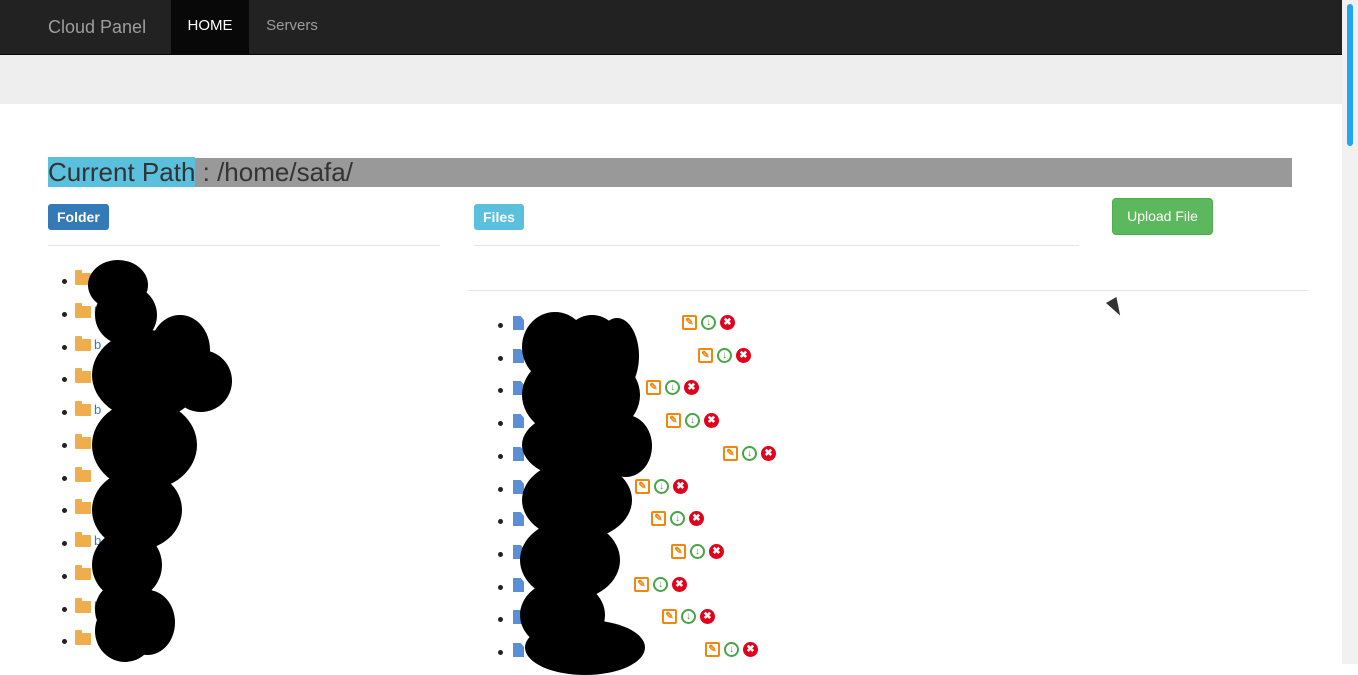 This screenshot has height=675, width=1358. What do you see at coordinates (1116, 308) in the screenshot?
I see `mouse-cursor` at bounding box center [1116, 308].